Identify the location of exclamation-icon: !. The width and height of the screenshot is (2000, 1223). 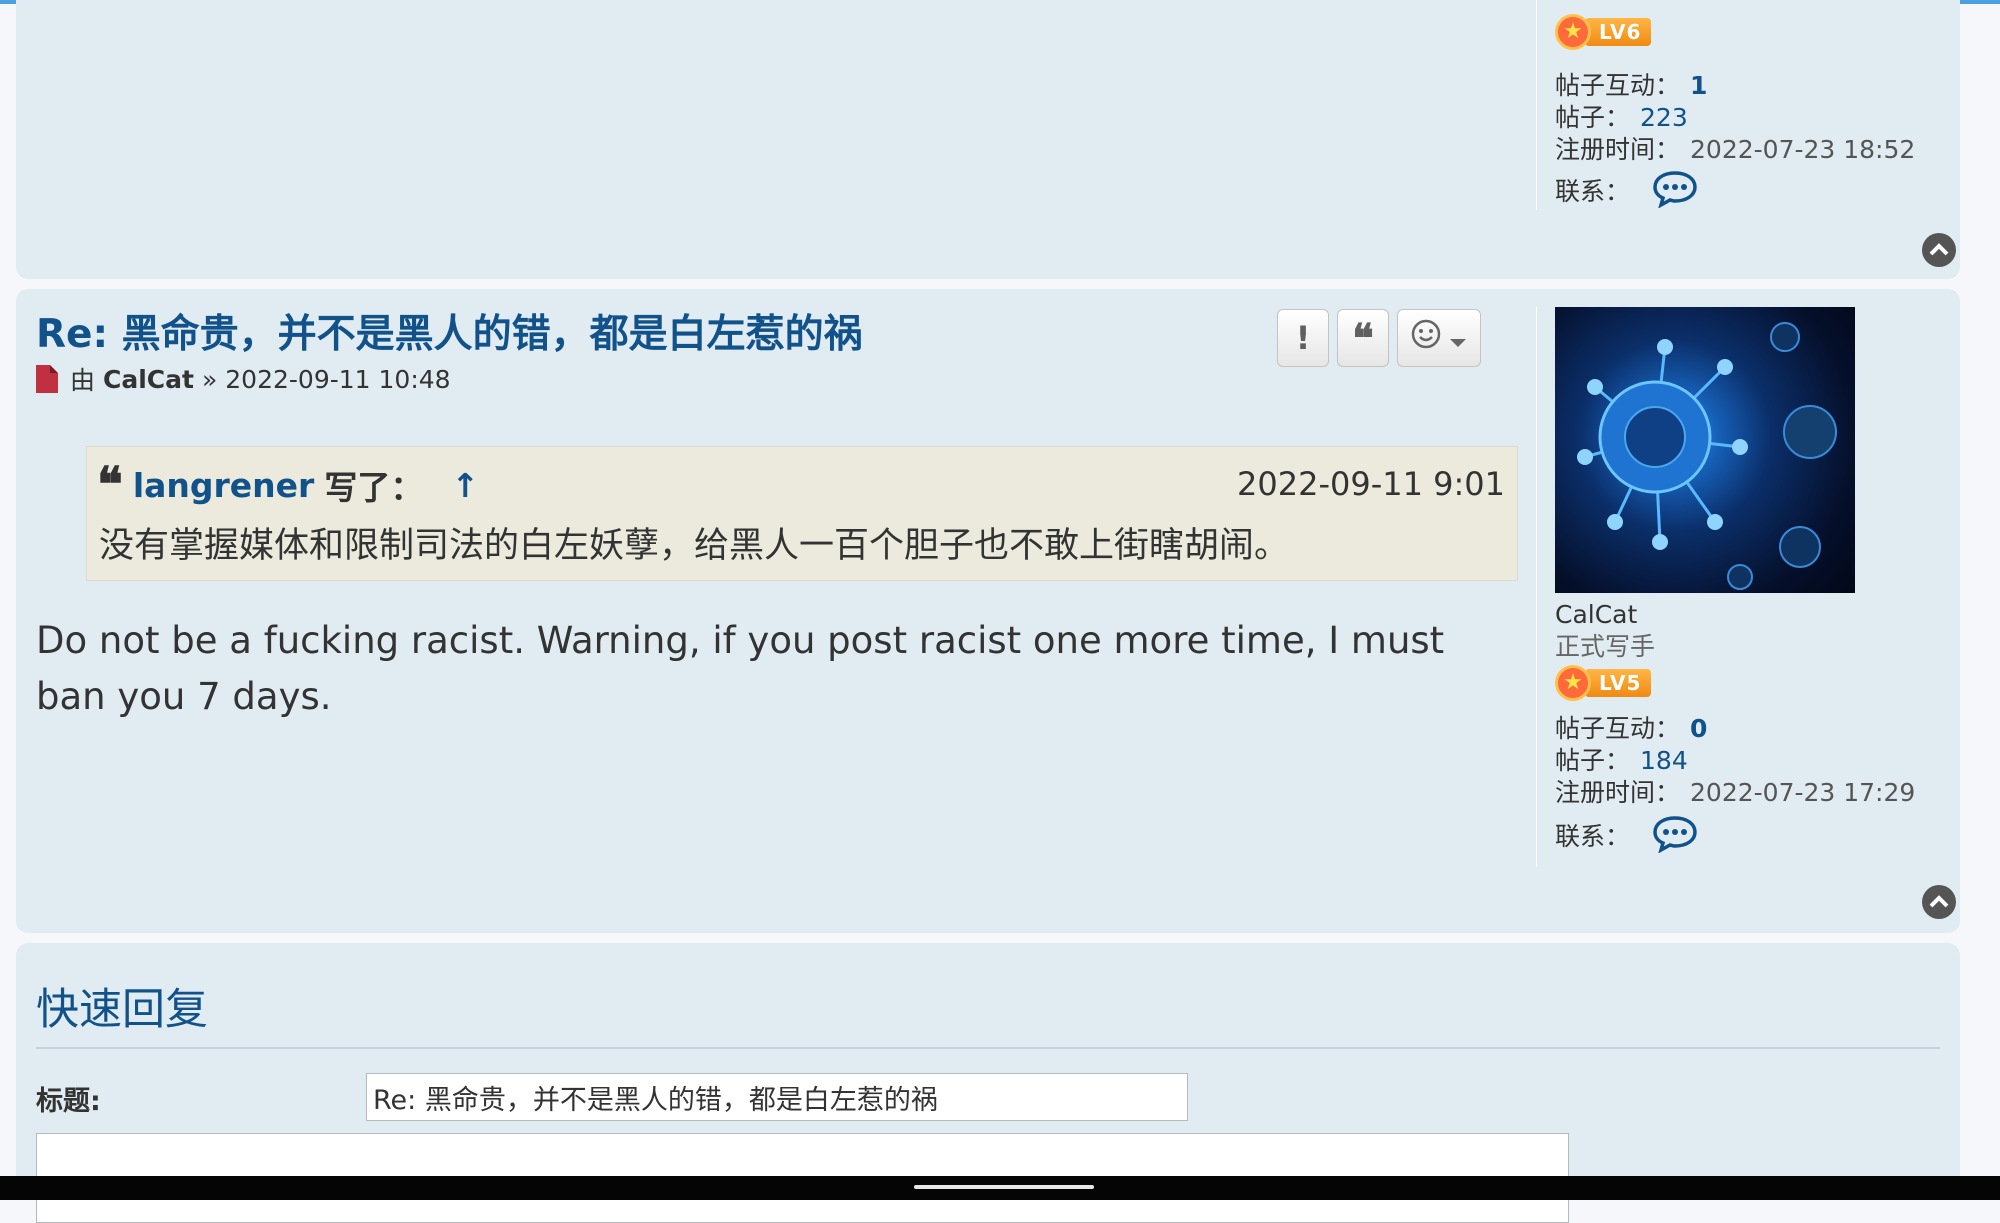
(1303, 338).